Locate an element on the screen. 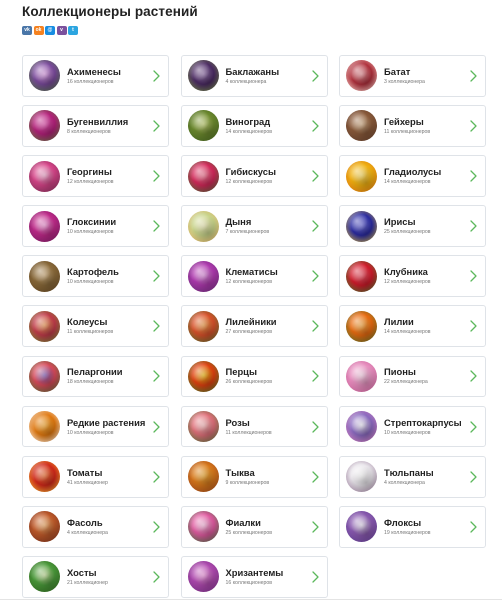 Image resolution: width=502 pixels, height=600 pixels. category-card: Лилейники 27 коллекционеров is located at coordinates (254, 326).